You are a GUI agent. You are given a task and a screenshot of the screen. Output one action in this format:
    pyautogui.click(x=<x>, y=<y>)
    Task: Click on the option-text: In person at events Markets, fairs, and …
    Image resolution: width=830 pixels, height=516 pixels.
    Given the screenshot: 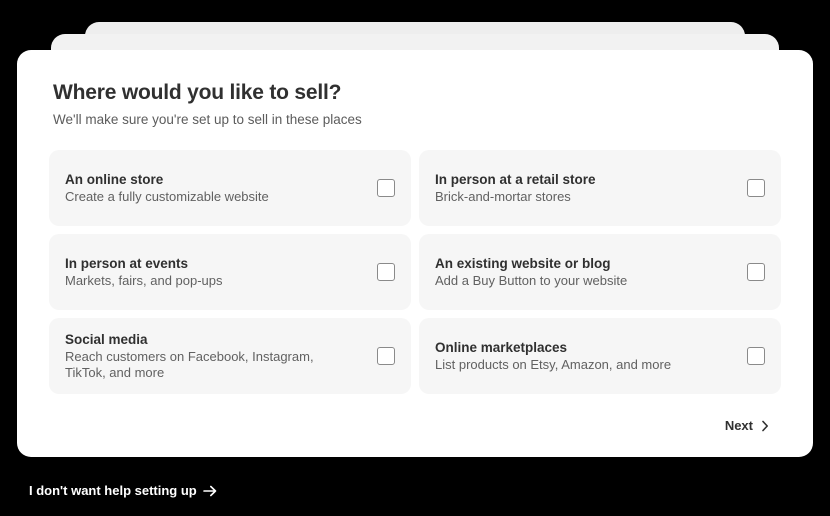 What is the action you would take?
    pyautogui.click(x=144, y=272)
    